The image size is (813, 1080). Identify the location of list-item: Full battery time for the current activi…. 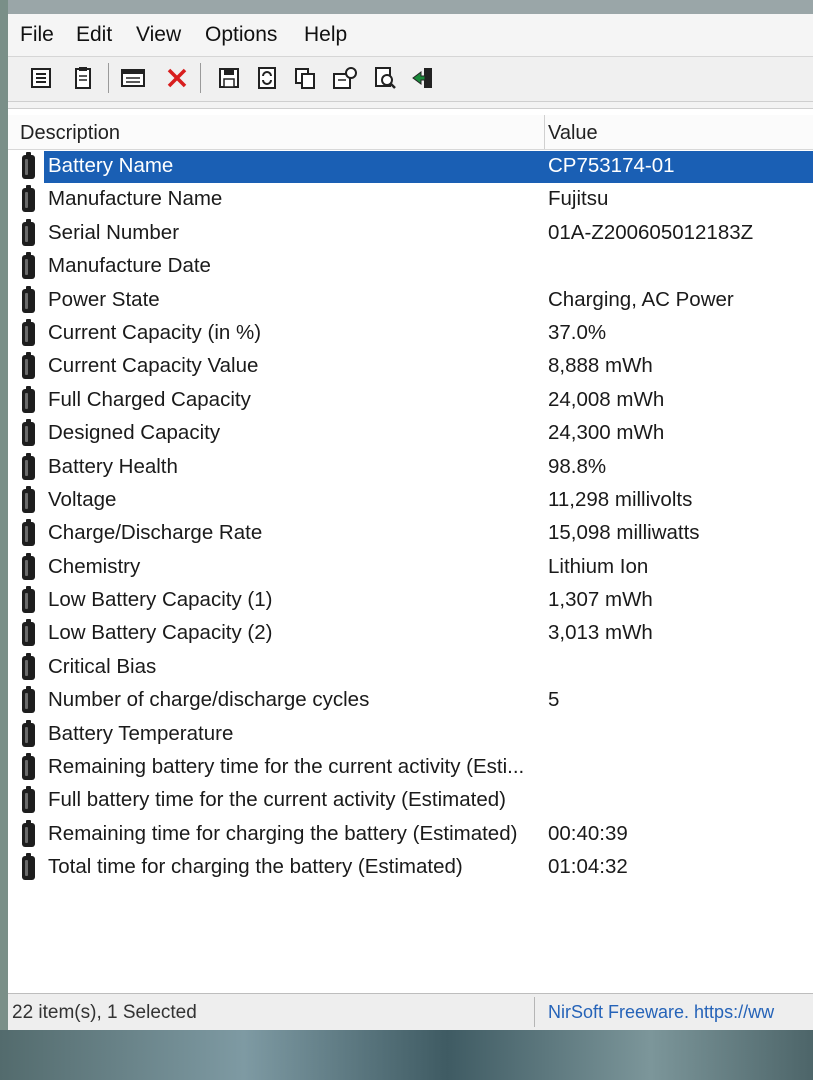
(410, 801).